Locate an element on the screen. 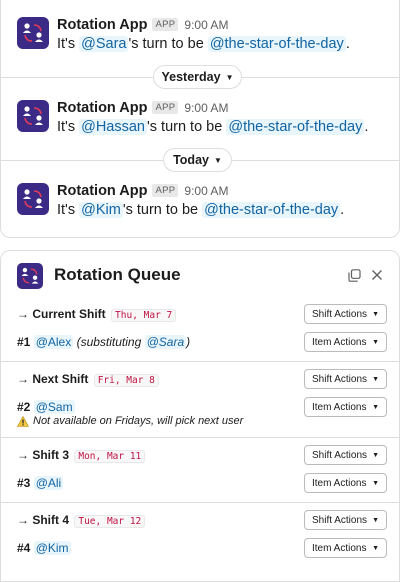  user-mention: @Hassan is located at coordinates (113, 127).